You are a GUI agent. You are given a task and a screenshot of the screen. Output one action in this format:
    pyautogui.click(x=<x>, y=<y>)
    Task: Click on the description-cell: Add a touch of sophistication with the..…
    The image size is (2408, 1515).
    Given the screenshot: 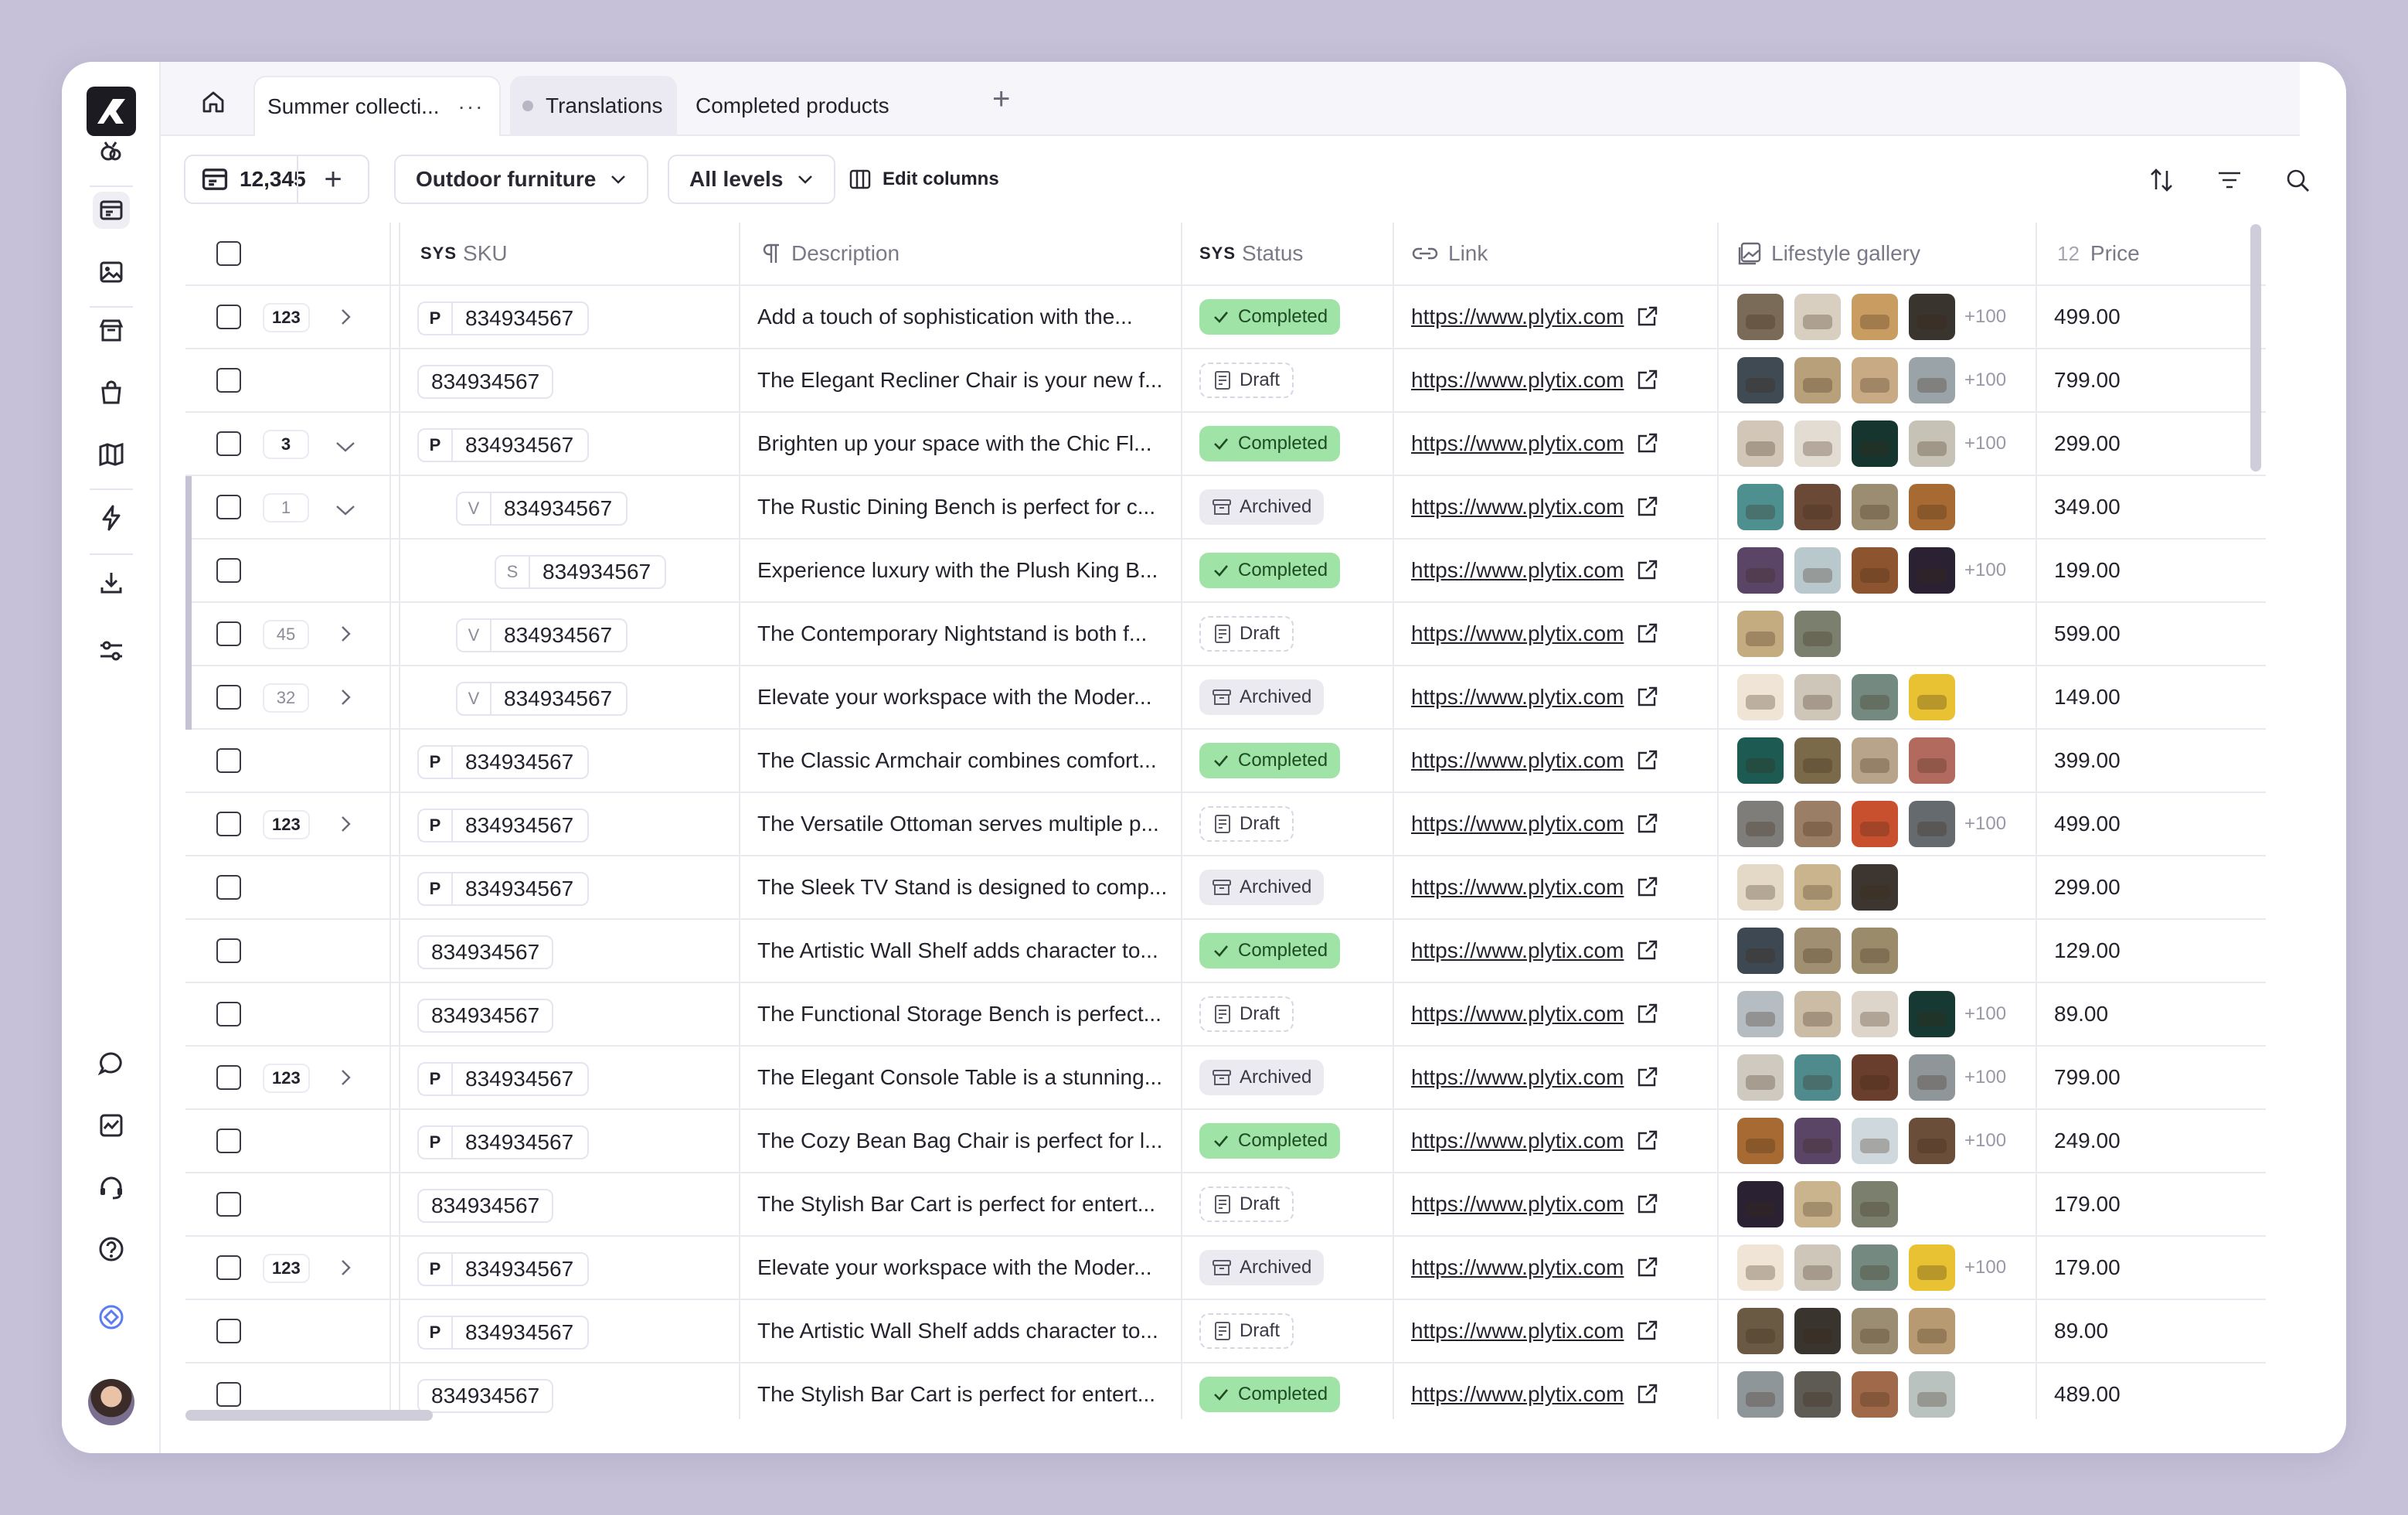 What is the action you would take?
    pyautogui.click(x=961, y=317)
    